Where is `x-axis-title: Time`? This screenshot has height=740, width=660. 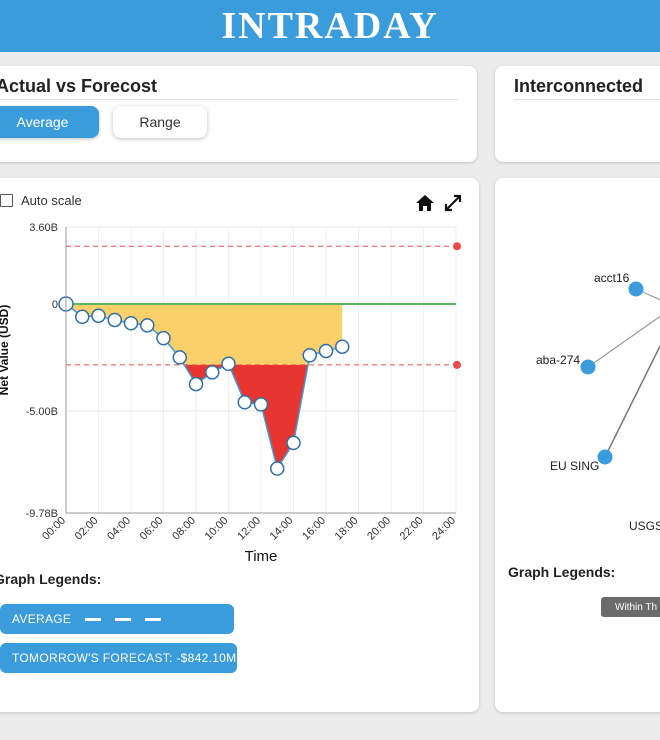
x-axis-title: Time is located at coordinates (261, 556).